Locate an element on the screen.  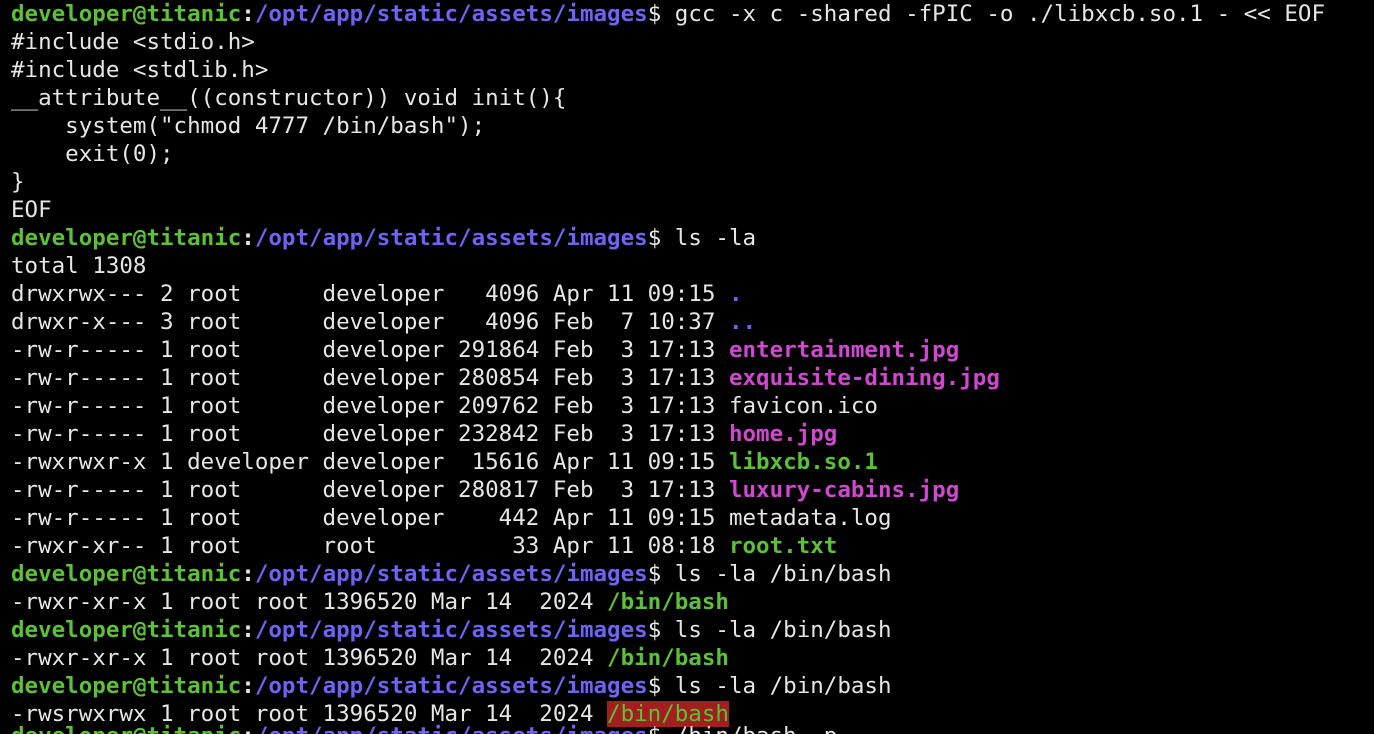
command-text: ls -la is located at coordinates (709, 238).